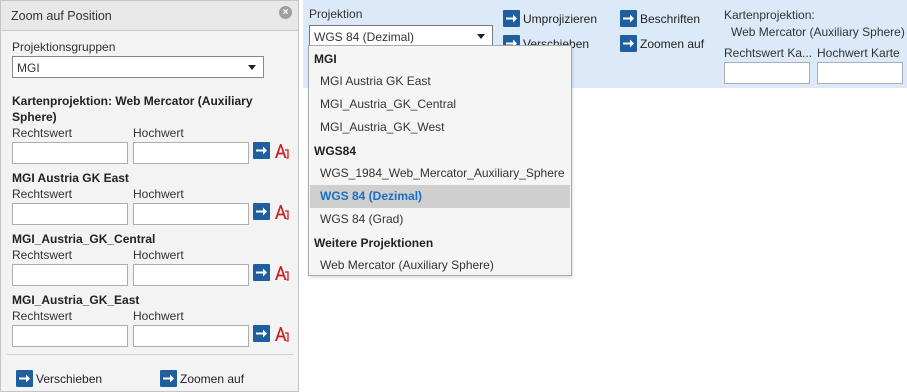 The image size is (907, 392). I want to click on map-projection-label: Kartenprojektion:, so click(769, 15).